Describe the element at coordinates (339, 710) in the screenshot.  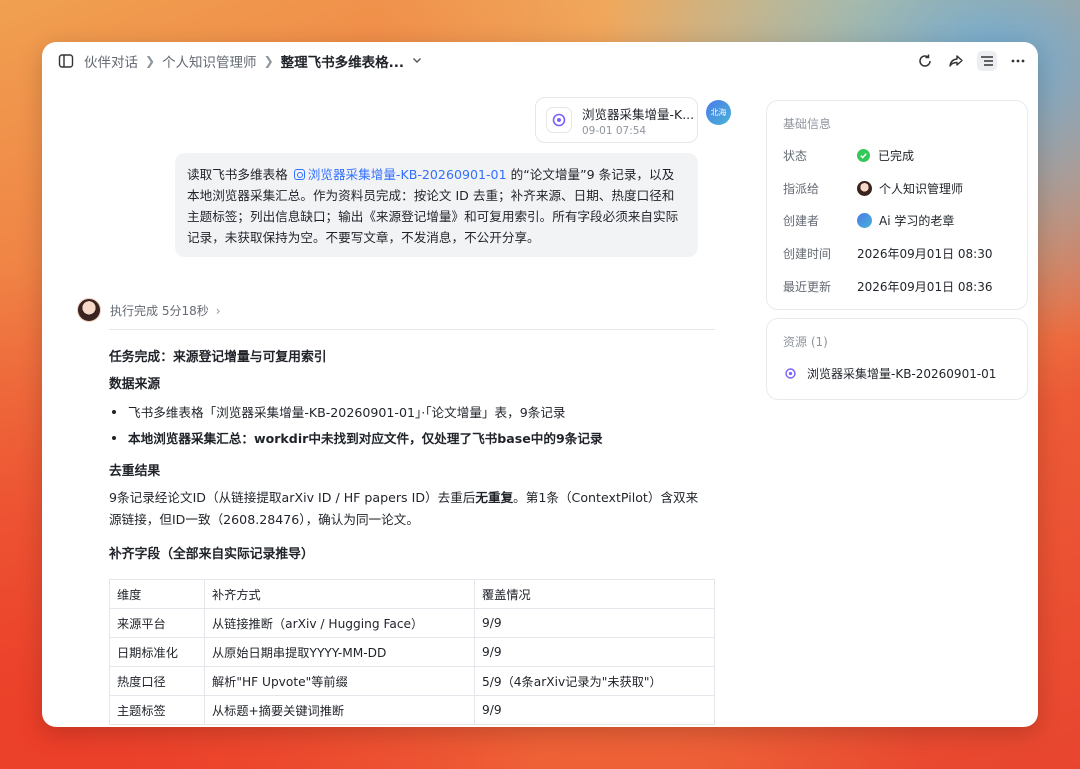
I see `table-cell: 从标题+摘要关键词推断` at that location.